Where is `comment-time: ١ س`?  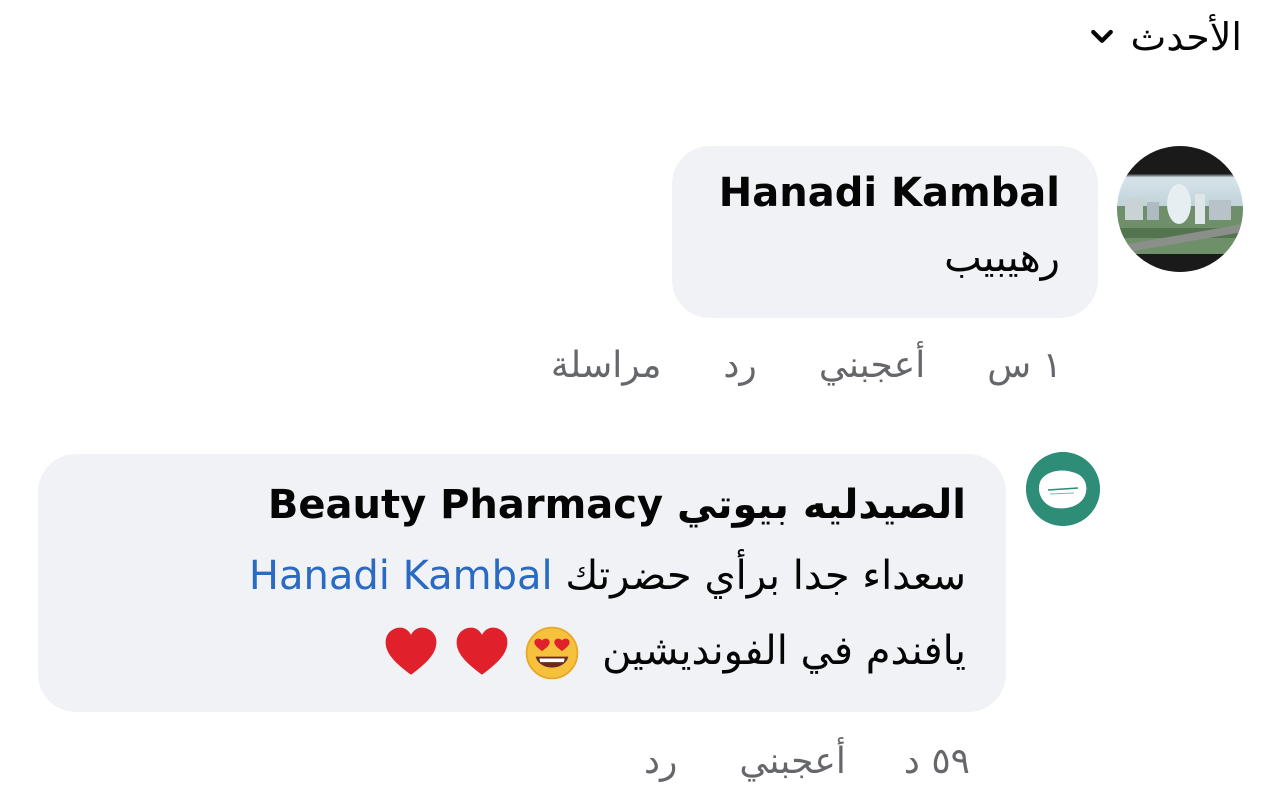
comment-time: ١ س is located at coordinates (1024, 366).